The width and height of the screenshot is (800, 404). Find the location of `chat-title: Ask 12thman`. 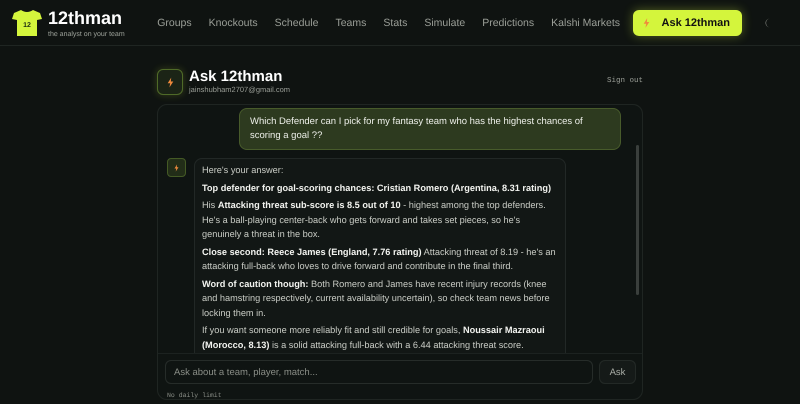

chat-title: Ask 12thman is located at coordinates (236, 77).